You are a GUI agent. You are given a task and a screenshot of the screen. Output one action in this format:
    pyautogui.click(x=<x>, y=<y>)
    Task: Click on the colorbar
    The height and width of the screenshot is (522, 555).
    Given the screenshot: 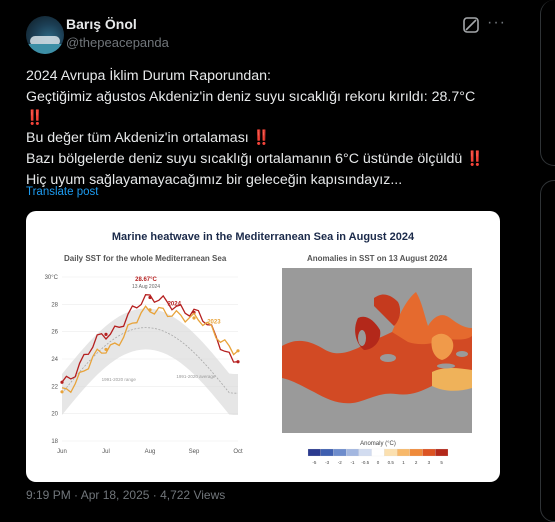 What is the action you would take?
    pyautogui.click(x=378, y=452)
    